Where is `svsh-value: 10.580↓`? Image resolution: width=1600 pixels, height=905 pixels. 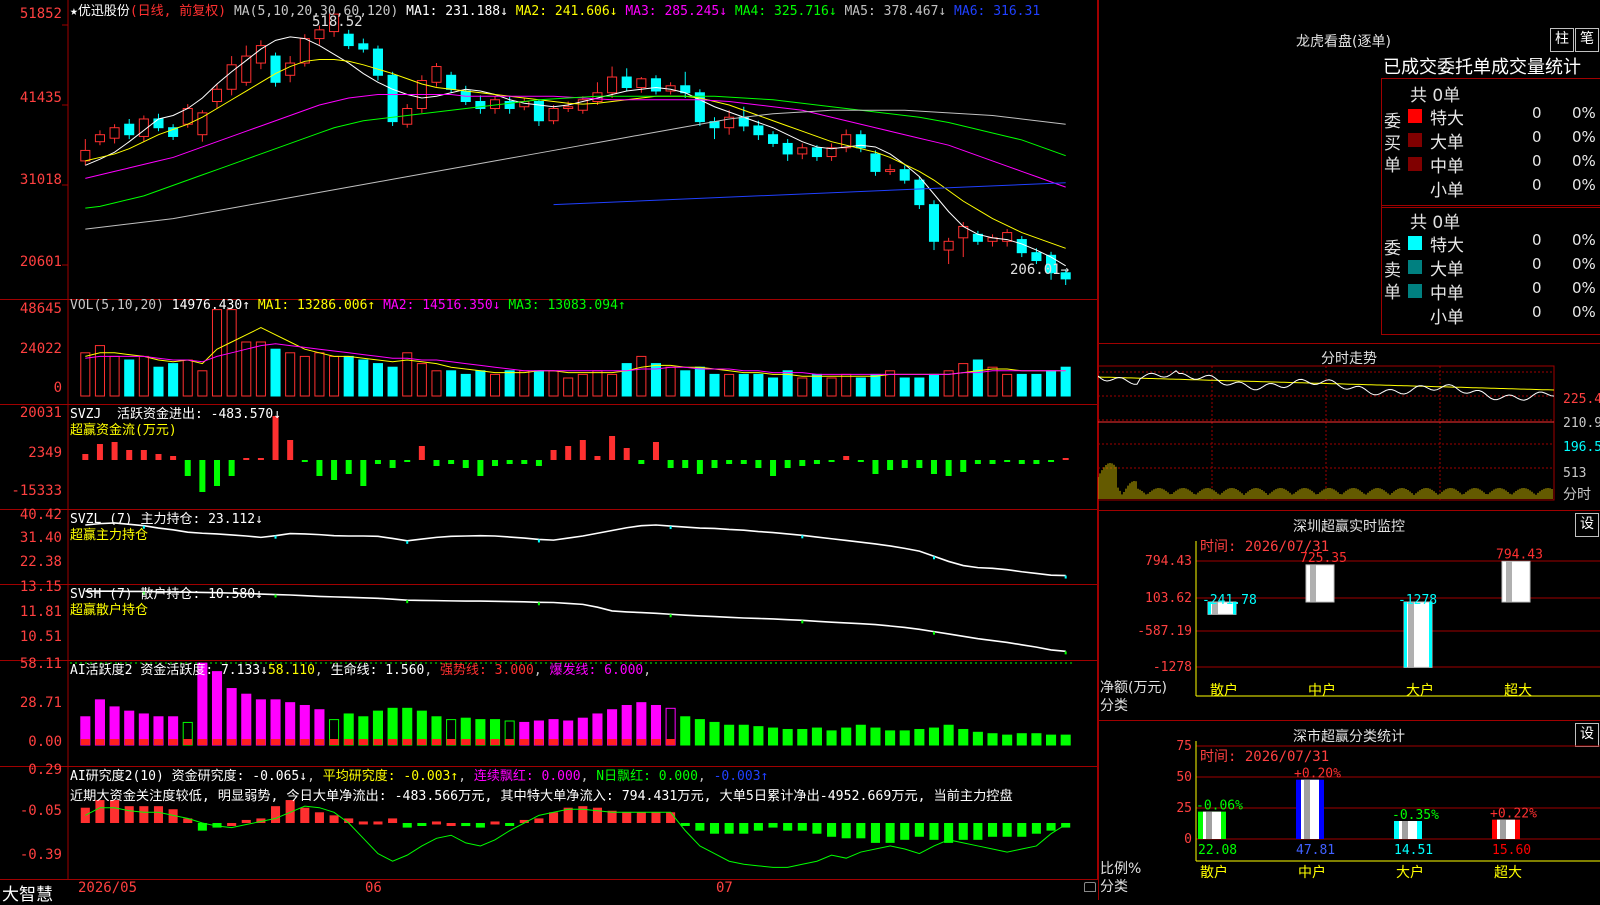
svsh-value: 10.580↓ is located at coordinates (235, 594).